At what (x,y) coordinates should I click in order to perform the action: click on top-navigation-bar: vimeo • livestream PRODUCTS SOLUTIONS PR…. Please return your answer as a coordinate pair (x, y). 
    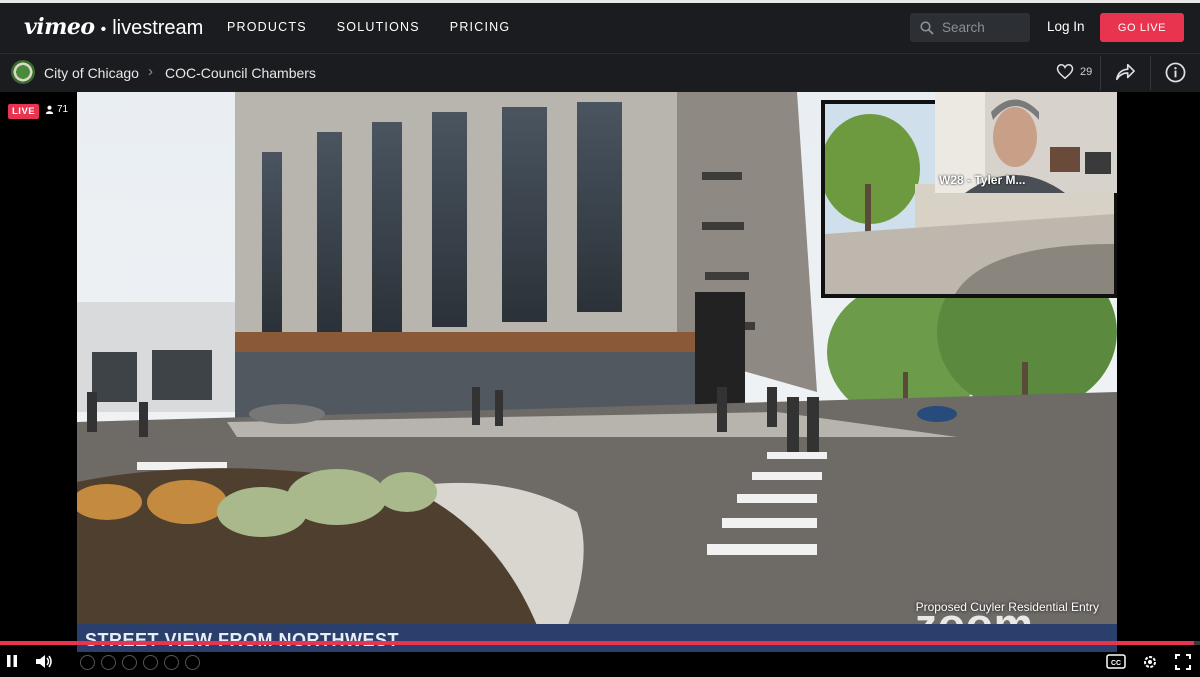
    Looking at the image, I should click on (600, 26).